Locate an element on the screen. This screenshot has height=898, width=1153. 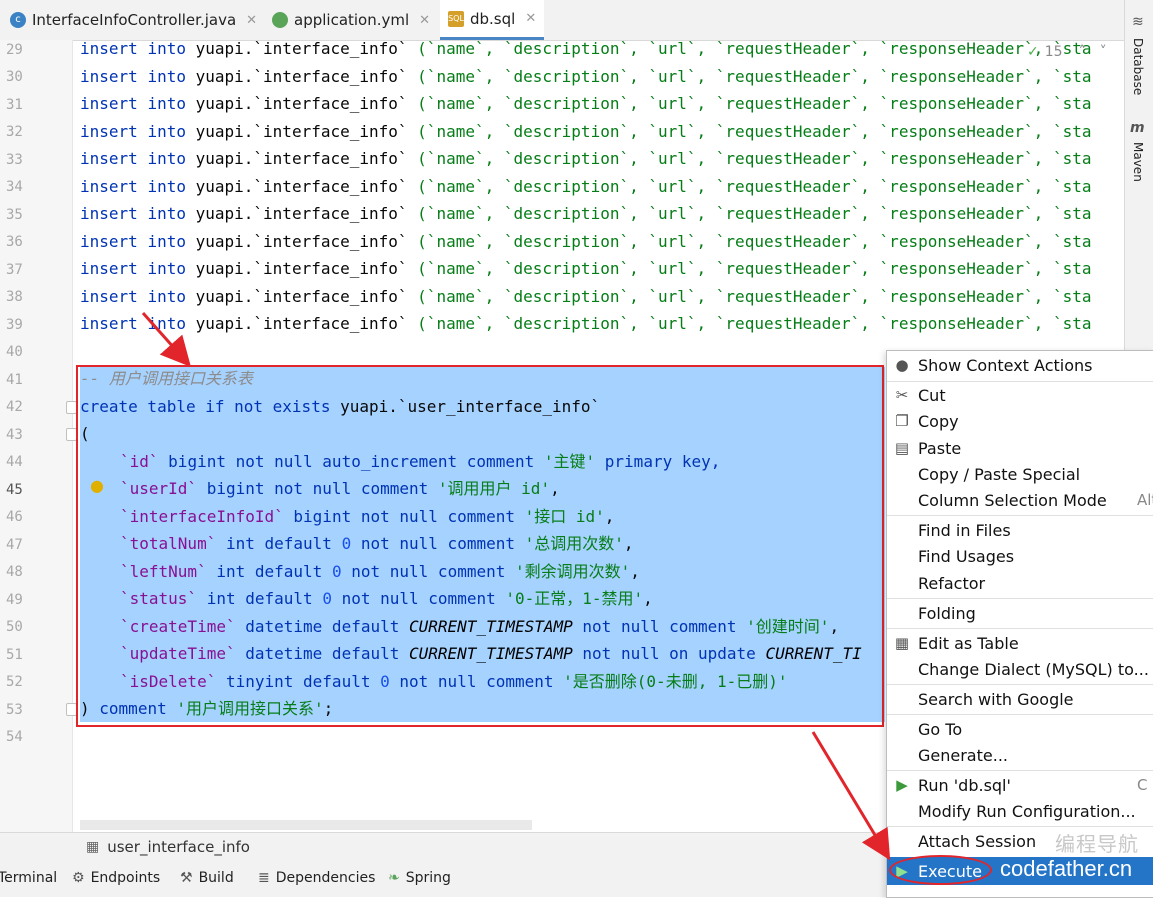
terminal-tool-button: Terminal is located at coordinates (28, 878).